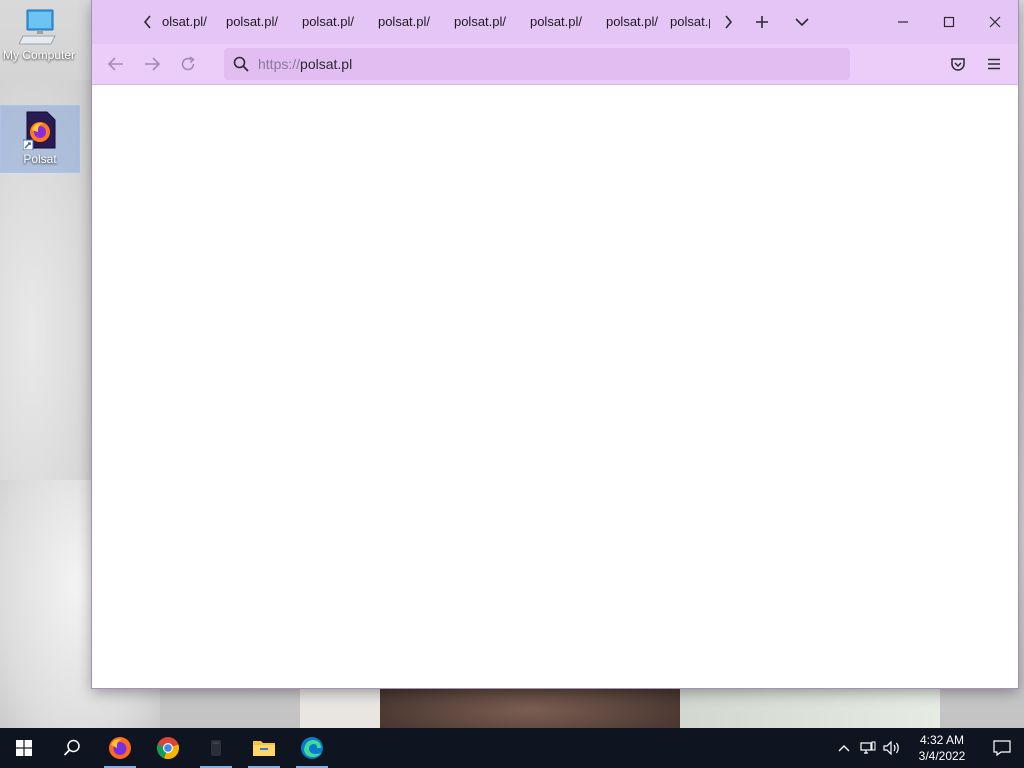 The height and width of the screenshot is (768, 1024). What do you see at coordinates (188, 22) in the screenshot?
I see `tab: olsat.pl/` at bounding box center [188, 22].